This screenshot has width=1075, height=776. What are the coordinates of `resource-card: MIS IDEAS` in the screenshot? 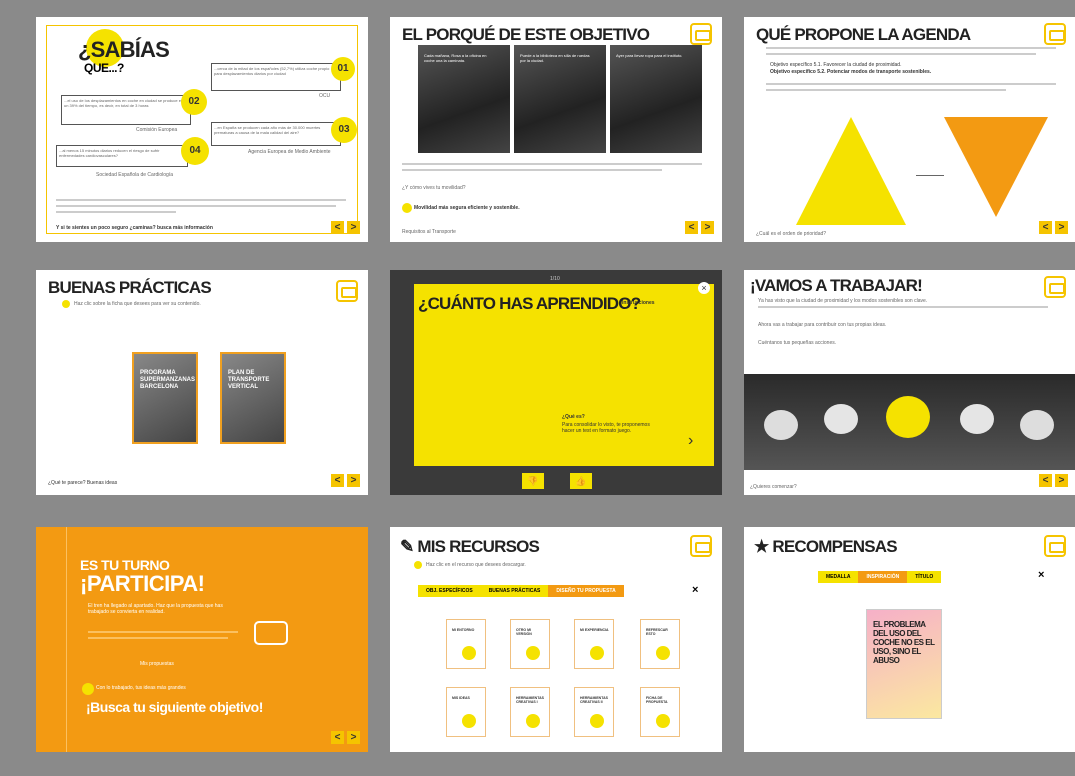 It's located at (466, 712).